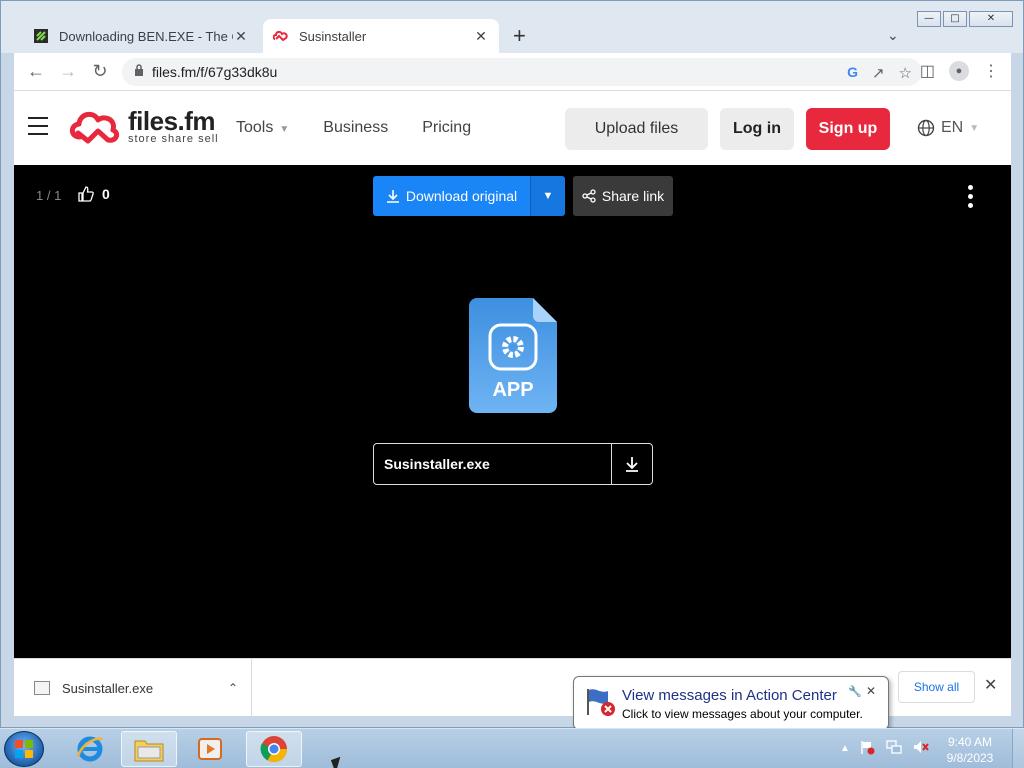 This screenshot has height=768, width=1024. What do you see at coordinates (522, 72) in the screenshot?
I see `address-bar: files.fm/f/67g33dk8u G ↗ ☆` at bounding box center [522, 72].